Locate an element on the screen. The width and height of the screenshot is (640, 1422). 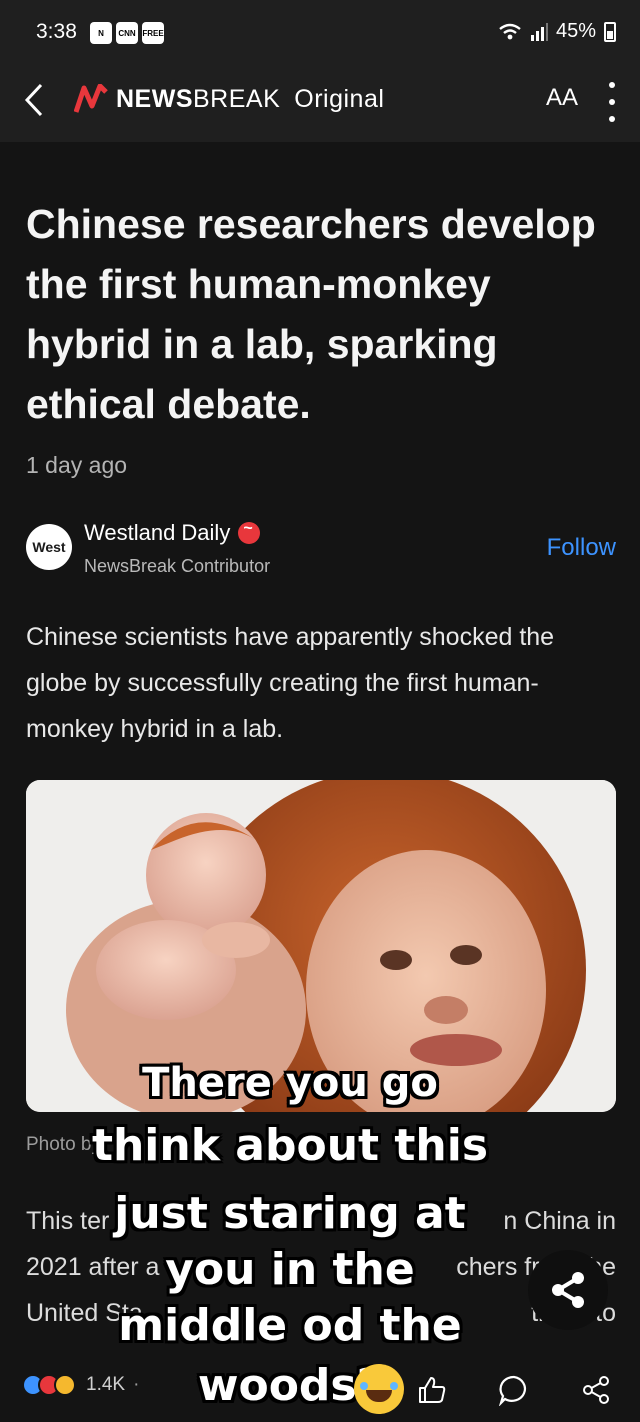
author-role: NewsBreak Contributor is located at coordinates (177, 566).